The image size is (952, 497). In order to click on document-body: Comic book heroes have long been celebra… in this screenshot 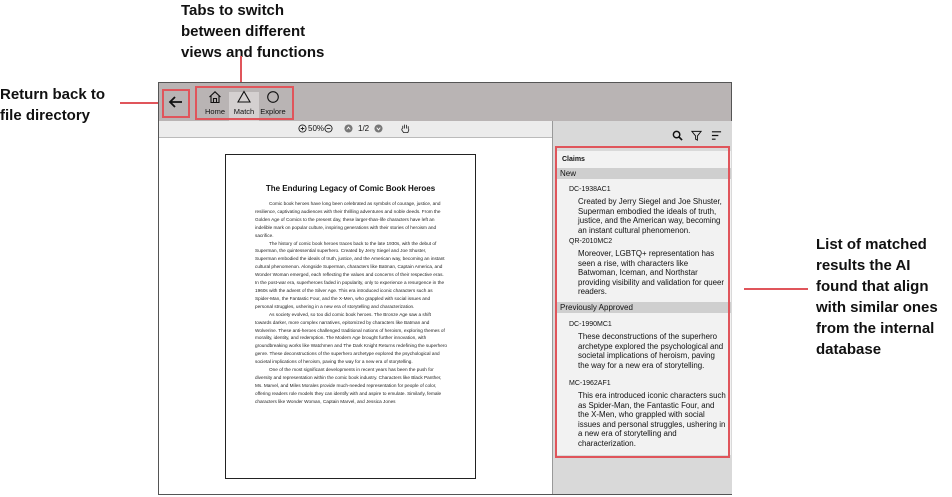, I will do `click(351, 303)`.